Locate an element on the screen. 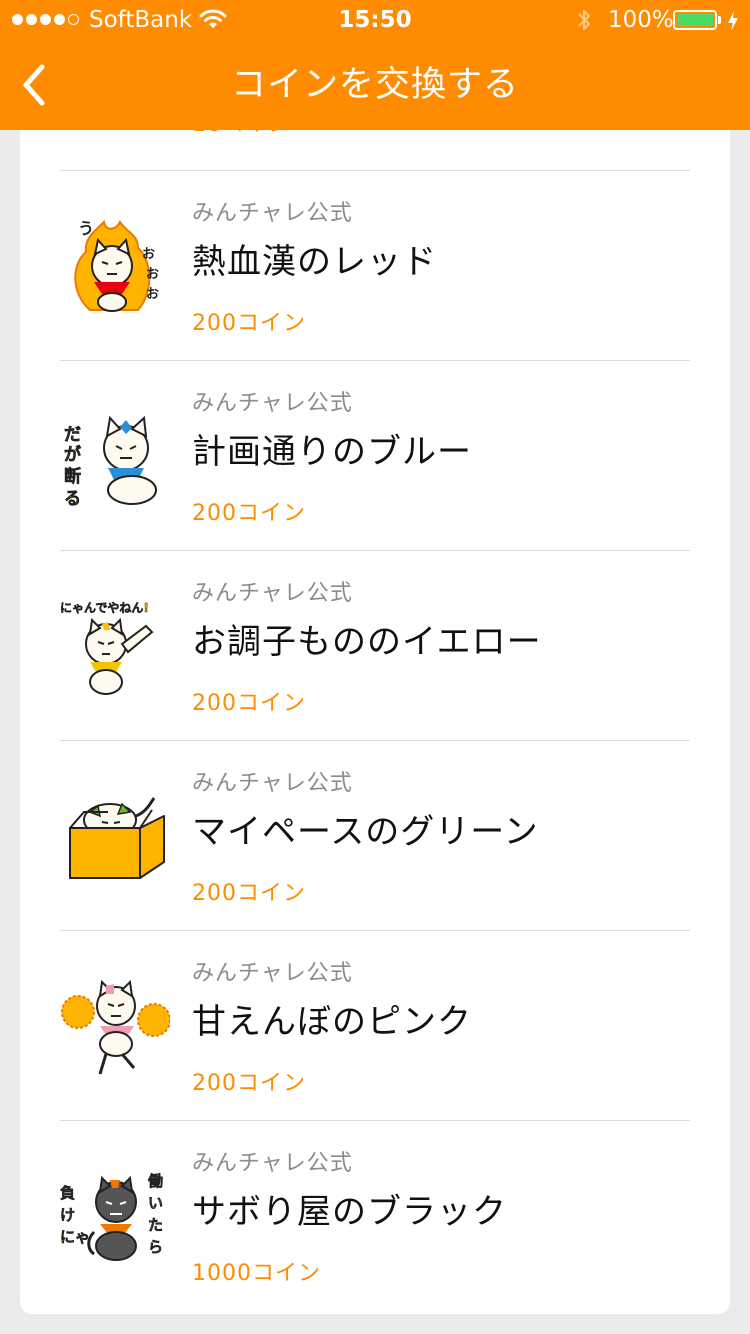  page-title: コインを交換する is located at coordinates (374, 85).